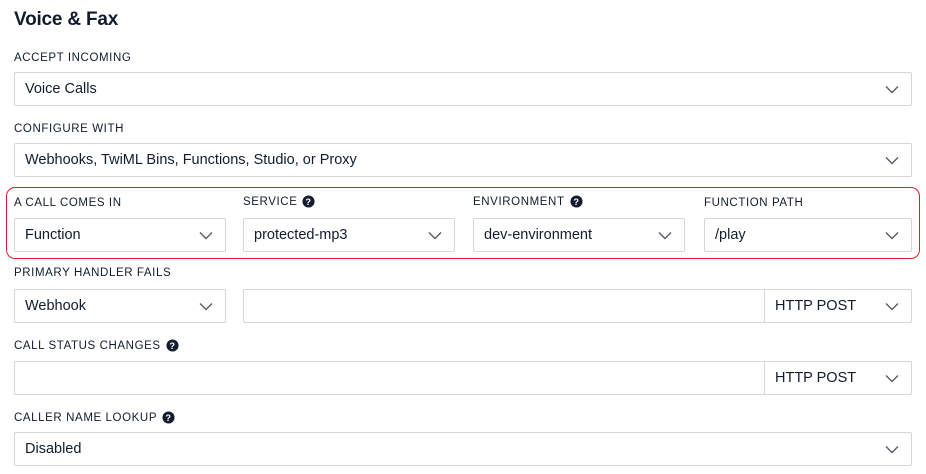 The width and height of the screenshot is (926, 474). What do you see at coordinates (808, 235) in the screenshot?
I see `function-path-select: /play` at bounding box center [808, 235].